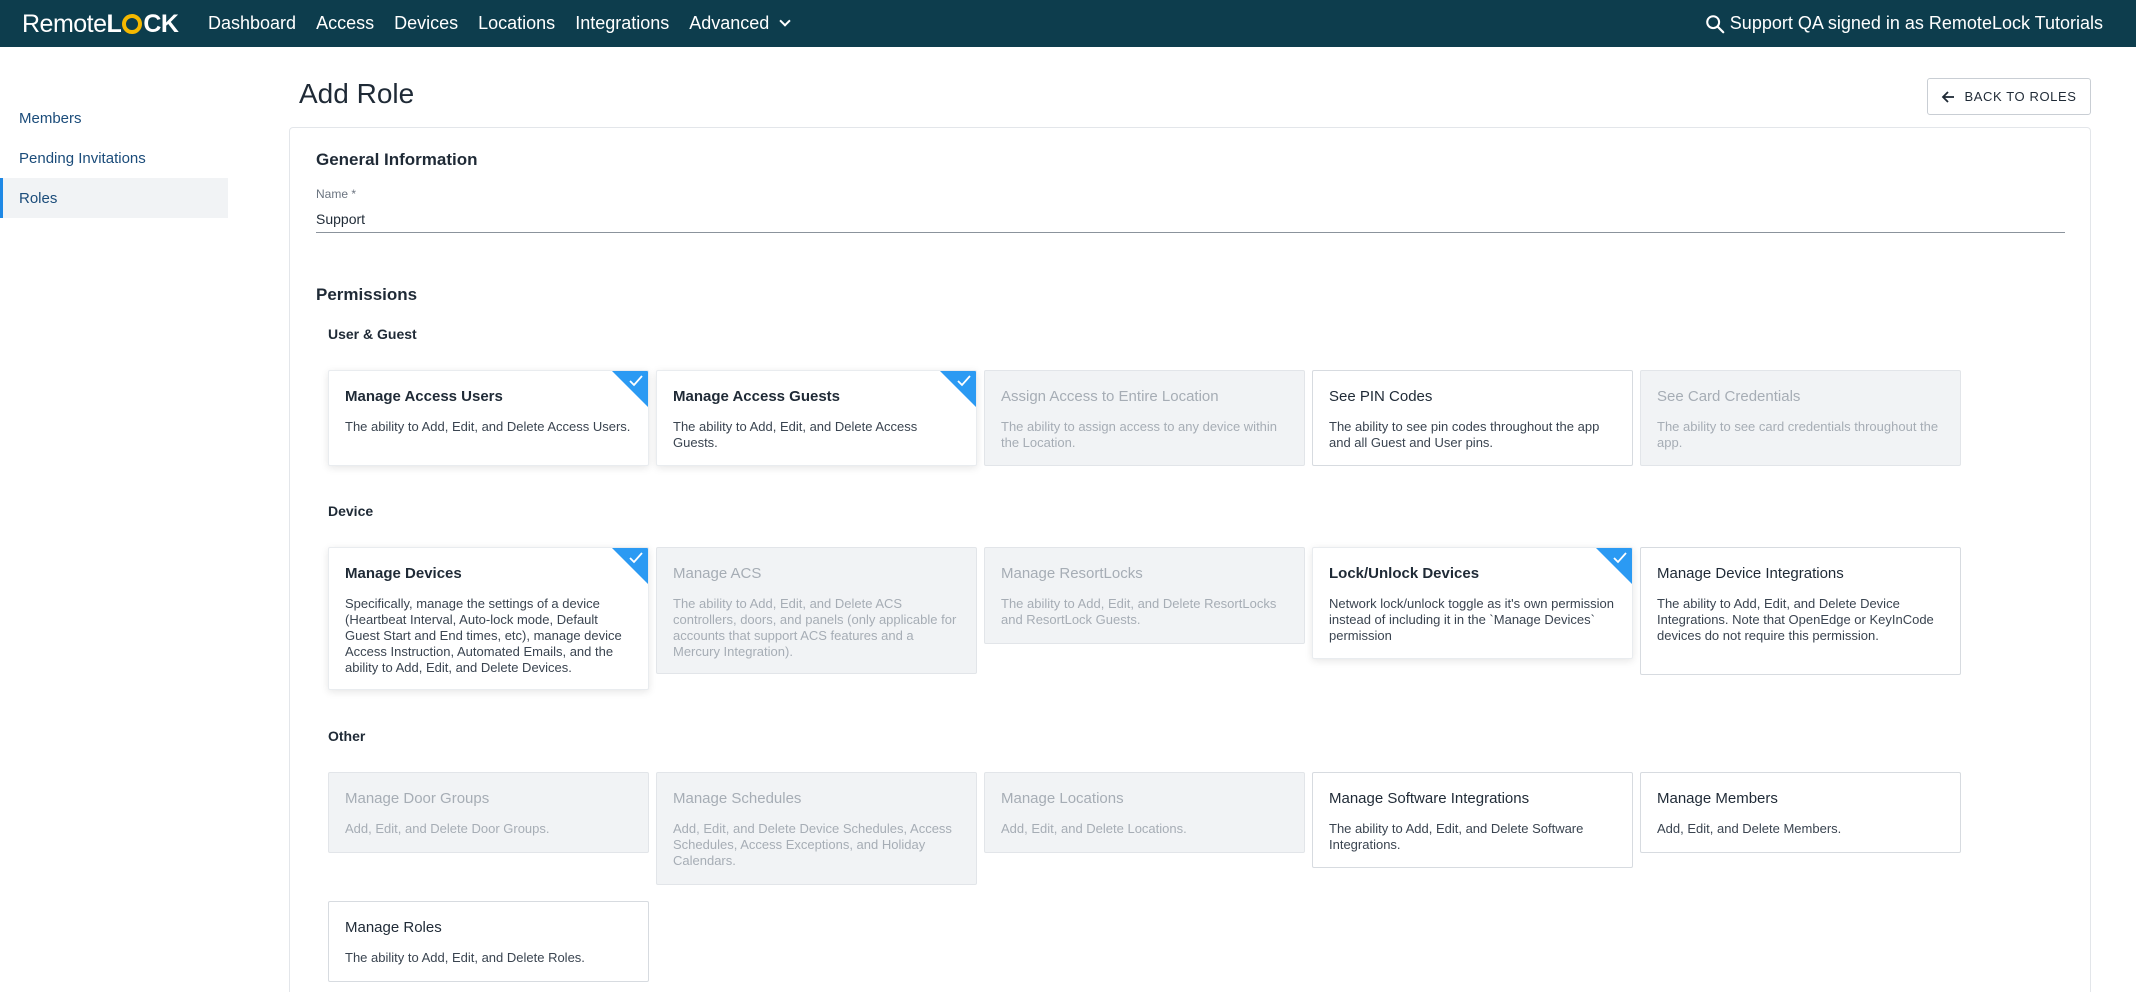 The width and height of the screenshot is (2136, 992). I want to click on permission-title: Manage Members, so click(1717, 798).